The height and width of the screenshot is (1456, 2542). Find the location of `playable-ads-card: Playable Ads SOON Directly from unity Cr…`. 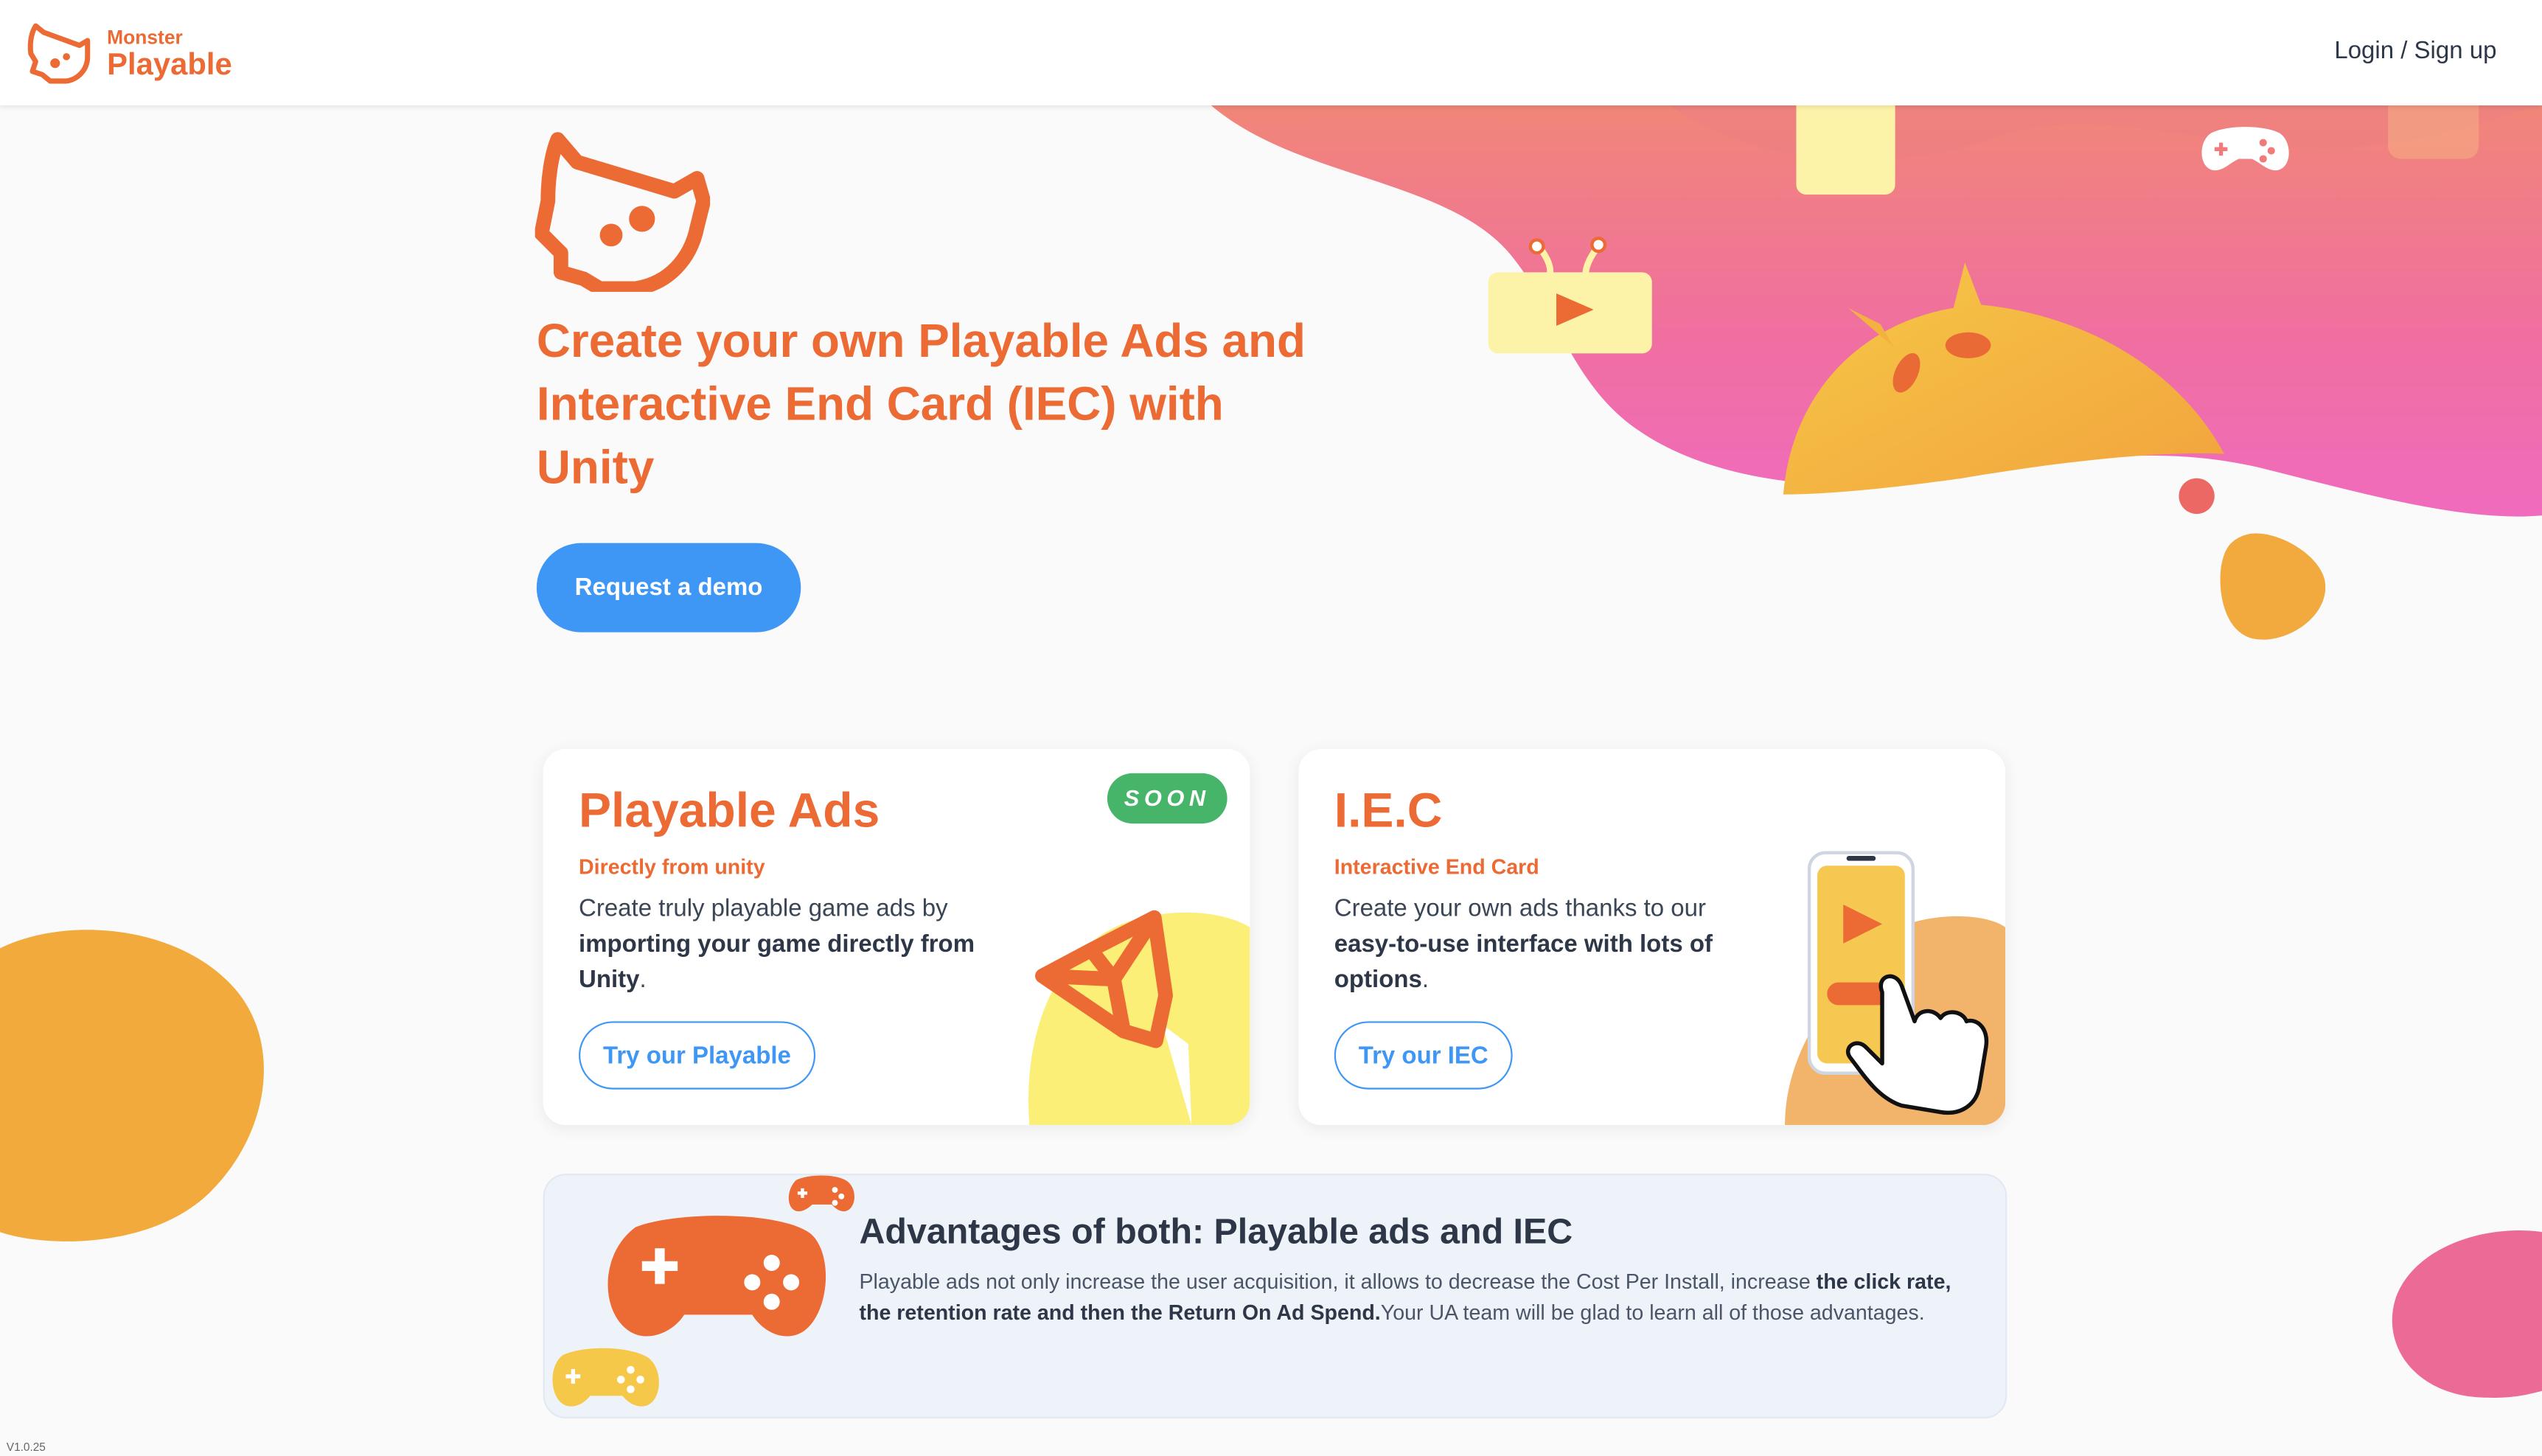

playable-ads-card: Playable Ads SOON Directly from unity Cr… is located at coordinates (896, 937).